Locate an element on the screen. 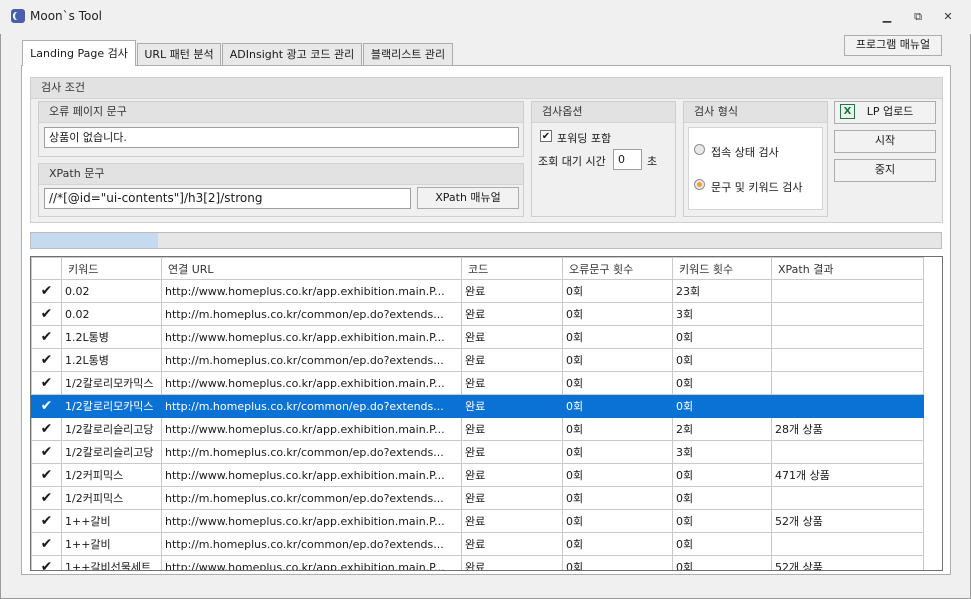  tab-adinsight: ADInsight 광고 코드 관리 is located at coordinates (292, 54).